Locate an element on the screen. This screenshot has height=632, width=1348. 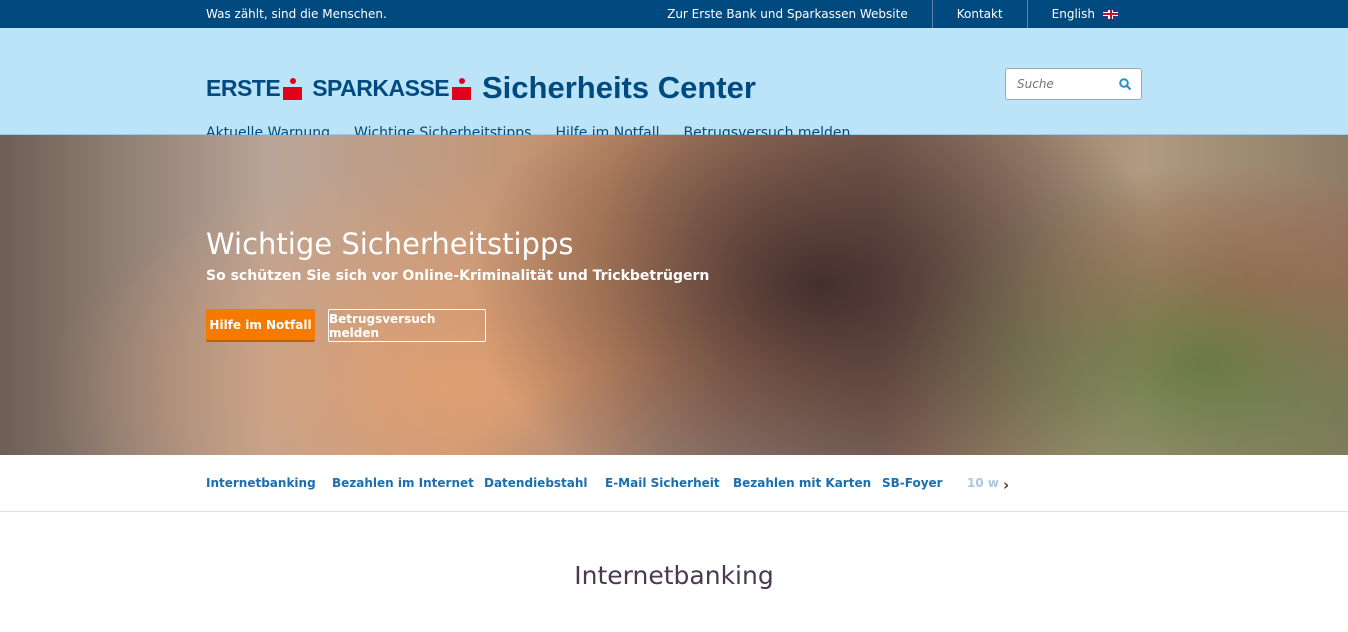
tab-truncated: 10 w is located at coordinates (983, 483).